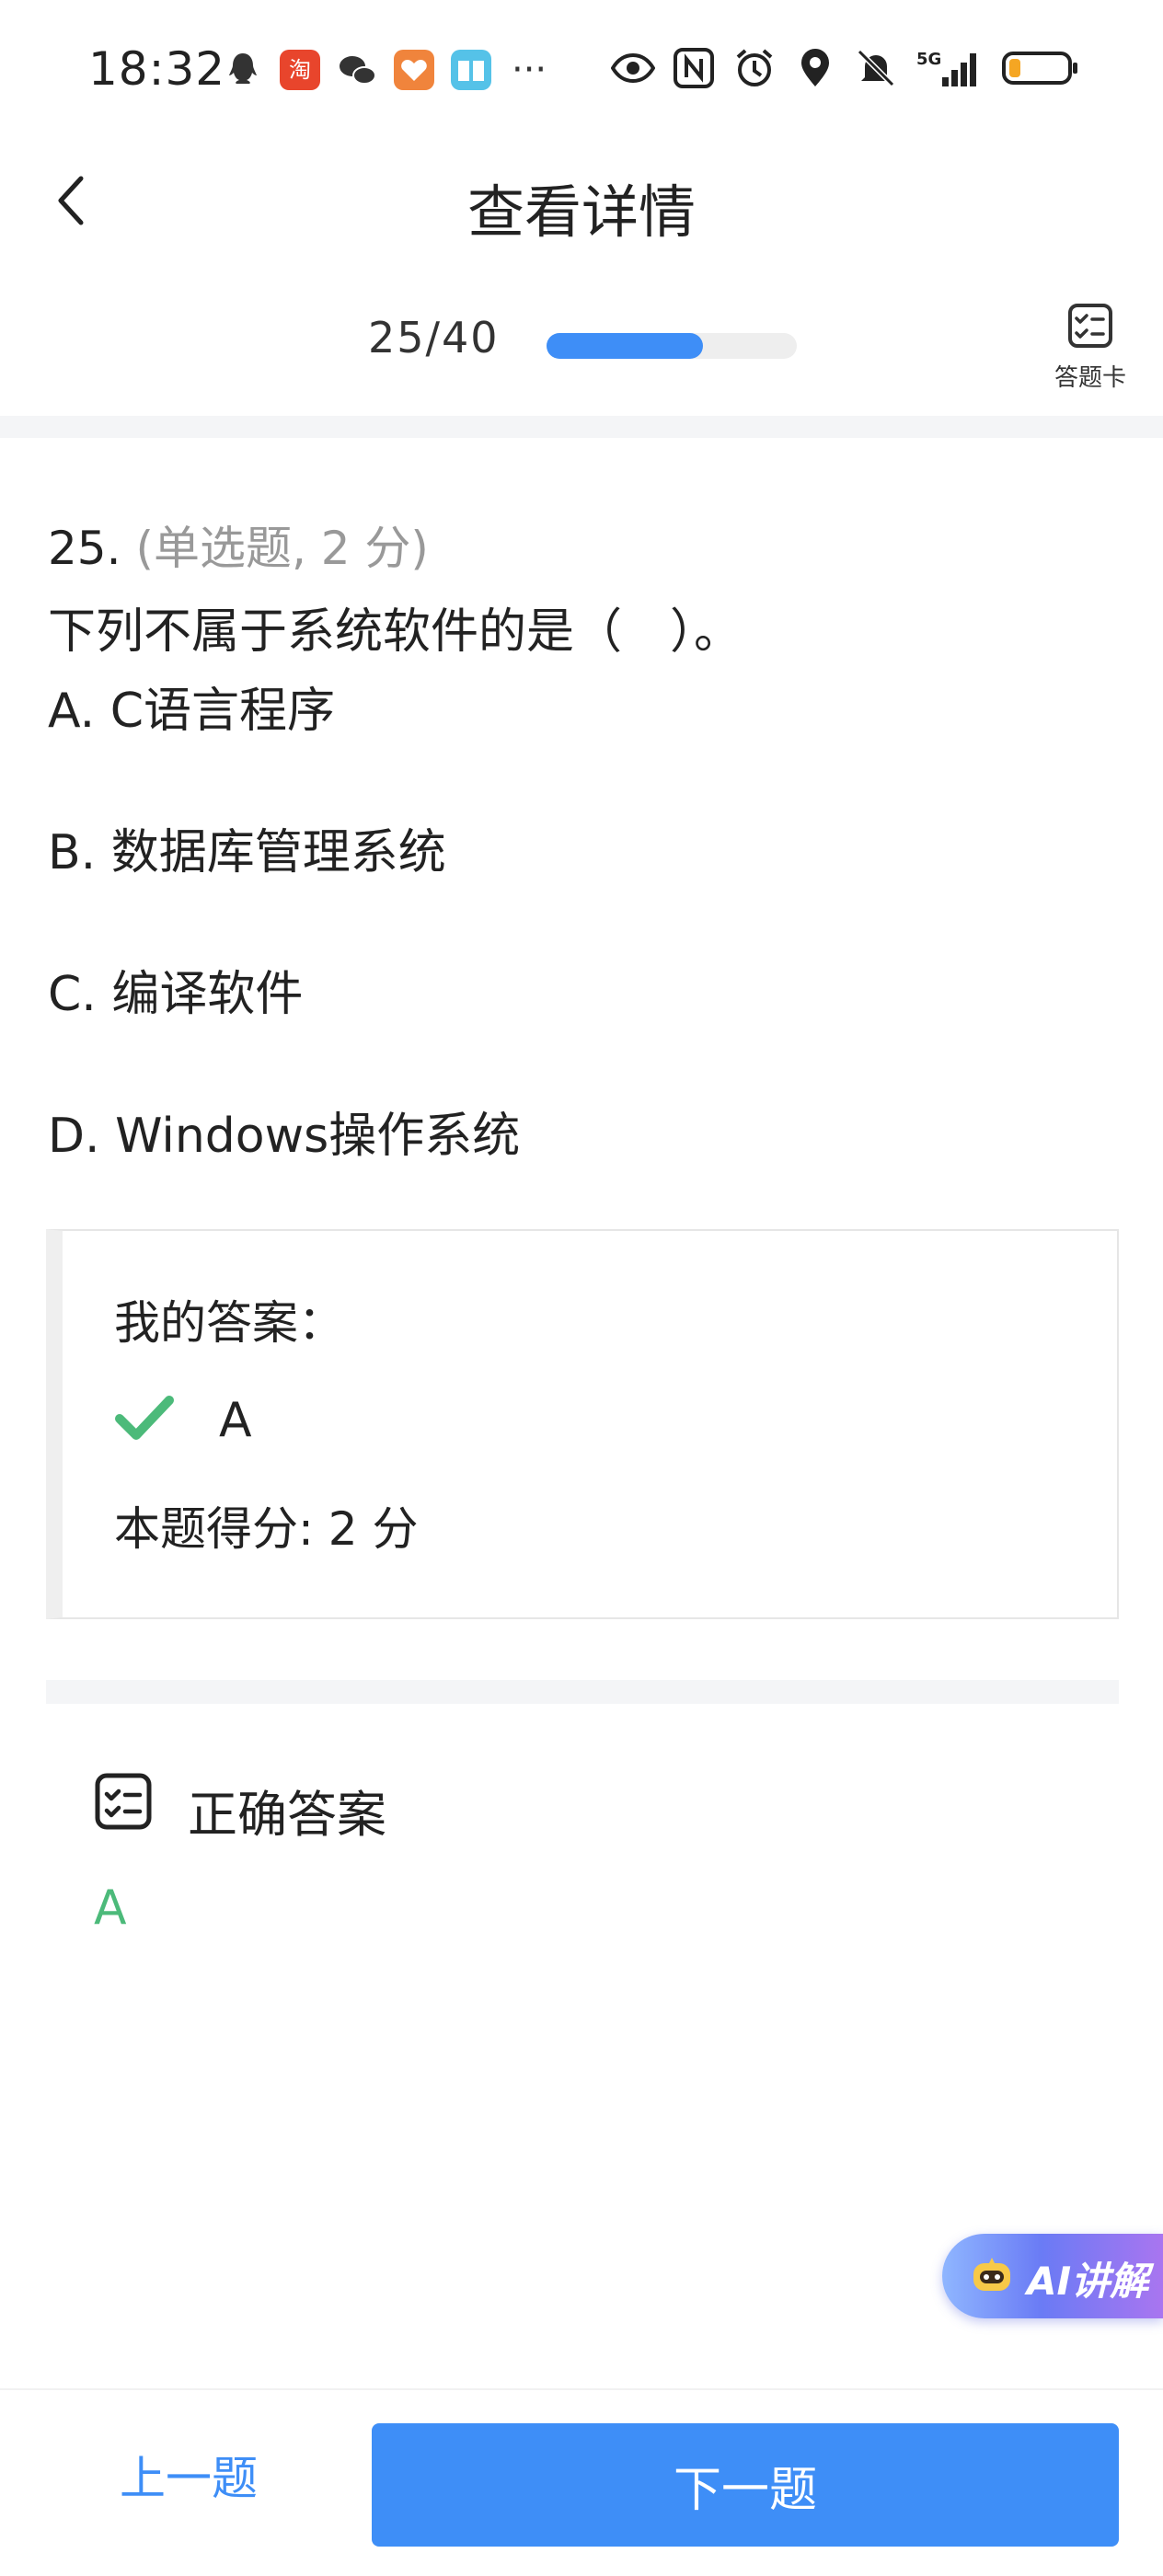 The height and width of the screenshot is (2576, 1163). Describe the element at coordinates (192, 711) in the screenshot. I see `option-a: A. C语言程序` at that location.